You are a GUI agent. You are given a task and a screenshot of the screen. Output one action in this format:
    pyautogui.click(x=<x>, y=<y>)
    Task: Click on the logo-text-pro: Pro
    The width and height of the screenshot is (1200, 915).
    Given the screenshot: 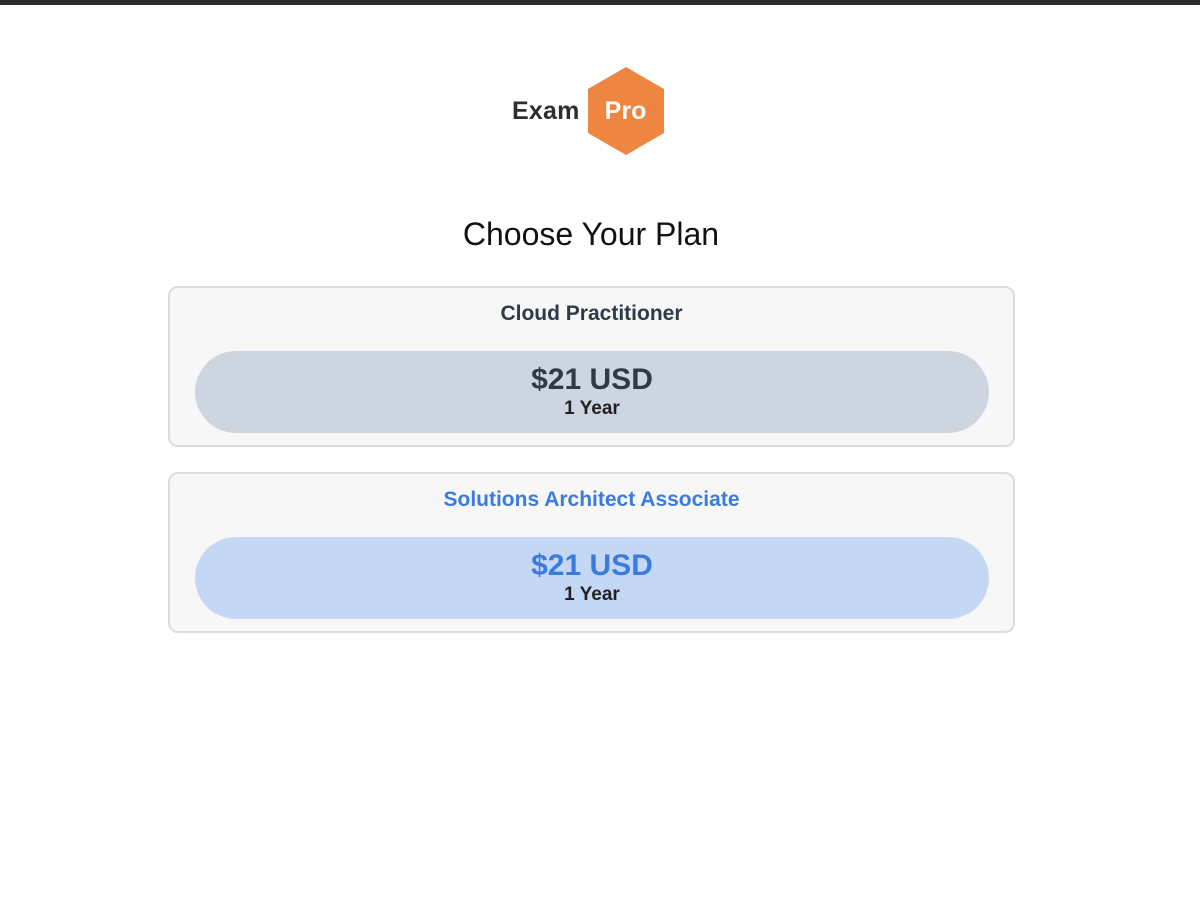 What is the action you would take?
    pyautogui.click(x=625, y=110)
    